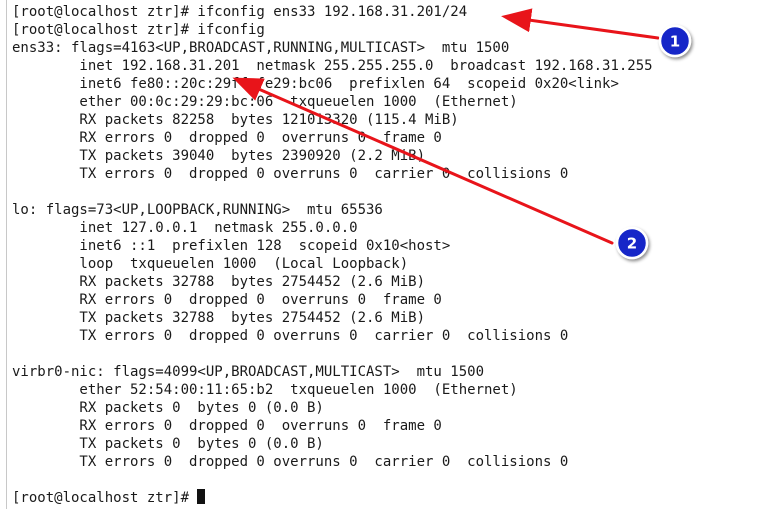 Image resolution: width=781 pixels, height=509 pixels. What do you see at coordinates (105, 498) in the screenshot?
I see `terminal-prompt: [root@localhost ztr]#` at bounding box center [105, 498].